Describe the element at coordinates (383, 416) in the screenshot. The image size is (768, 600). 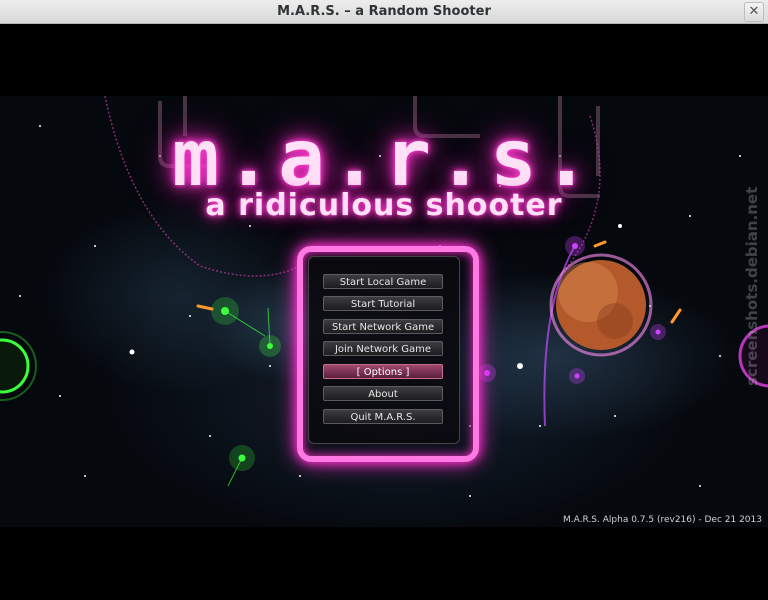
I see `quit-button: Quit M.A.R.S.` at that location.